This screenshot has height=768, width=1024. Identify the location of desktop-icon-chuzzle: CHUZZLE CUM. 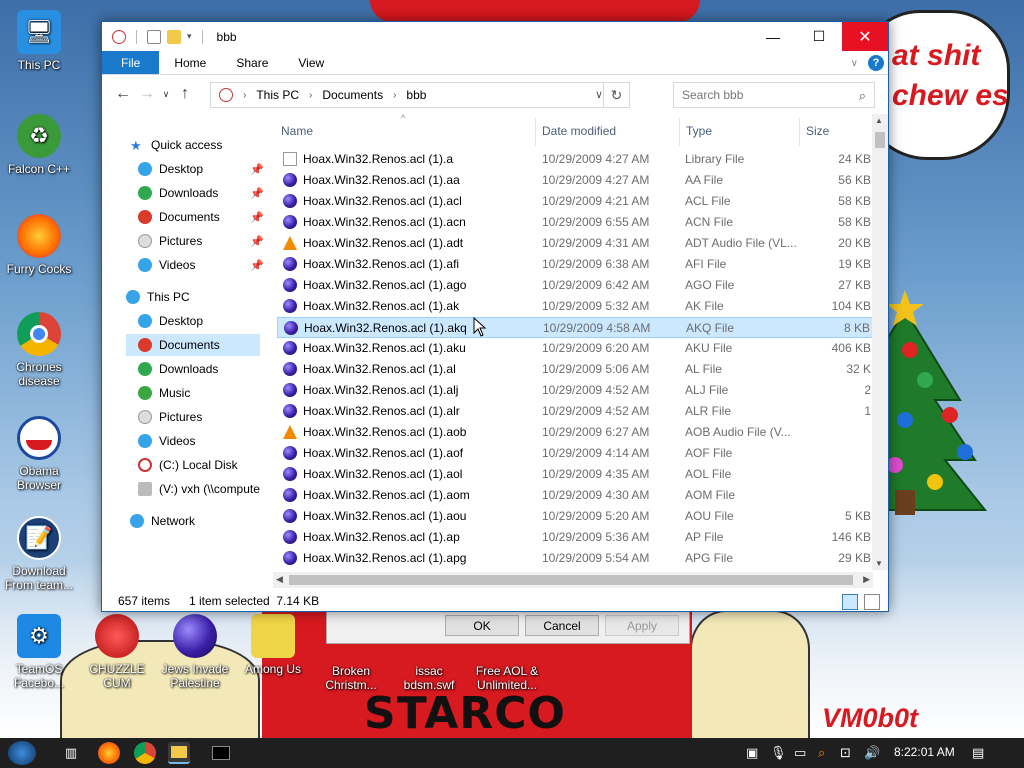
(117, 652).